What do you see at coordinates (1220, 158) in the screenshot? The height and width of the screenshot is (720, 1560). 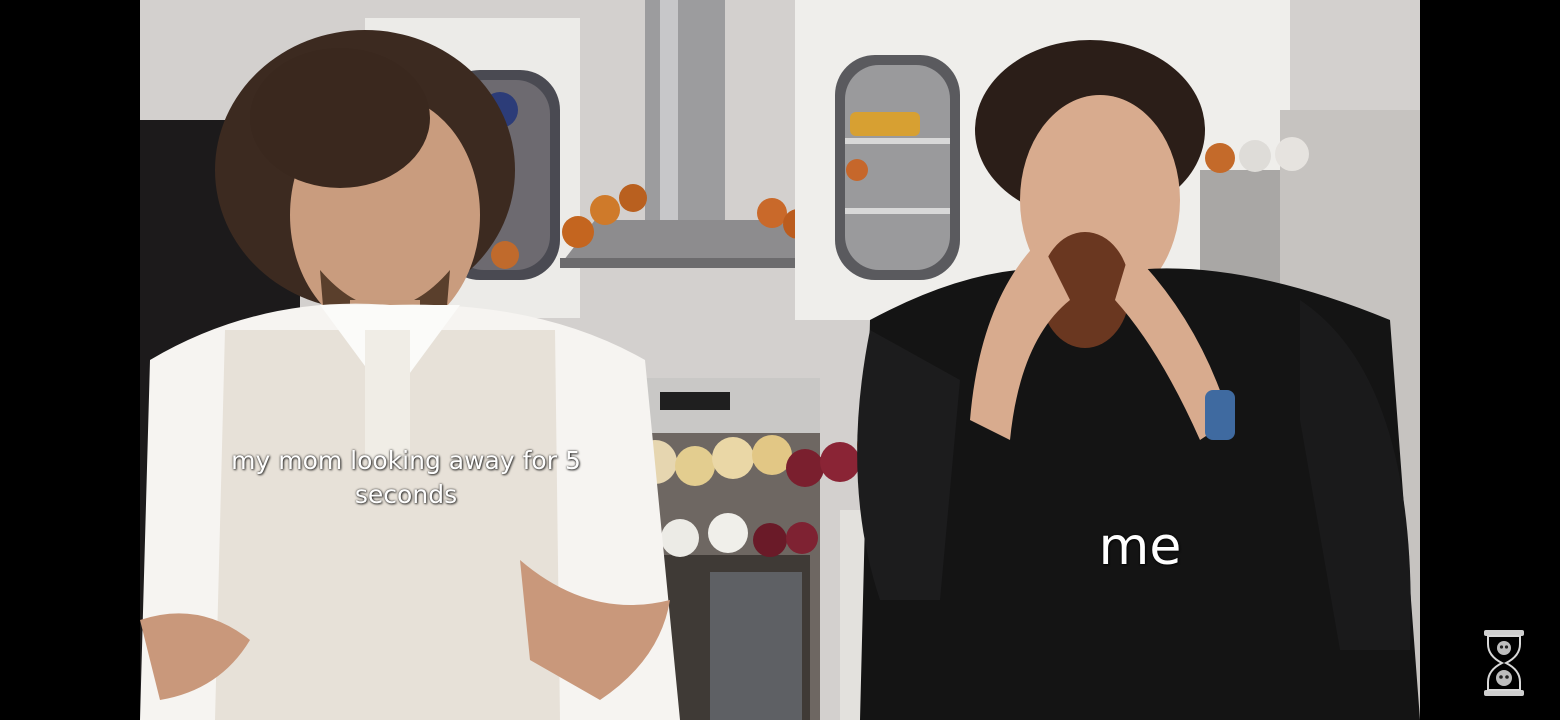 I see `onion-yellow` at bounding box center [1220, 158].